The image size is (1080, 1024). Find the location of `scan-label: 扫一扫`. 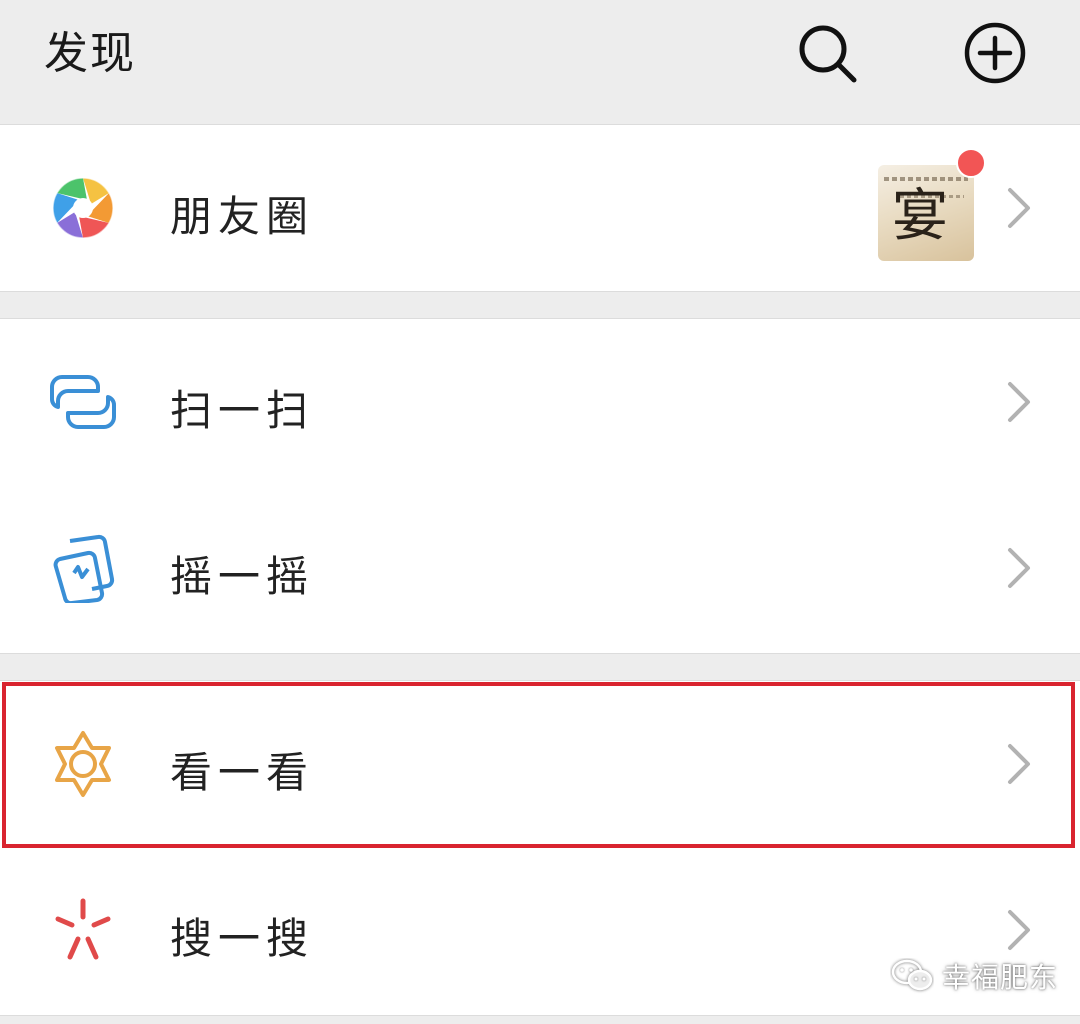

scan-label: 扫一扫 is located at coordinates (242, 410).